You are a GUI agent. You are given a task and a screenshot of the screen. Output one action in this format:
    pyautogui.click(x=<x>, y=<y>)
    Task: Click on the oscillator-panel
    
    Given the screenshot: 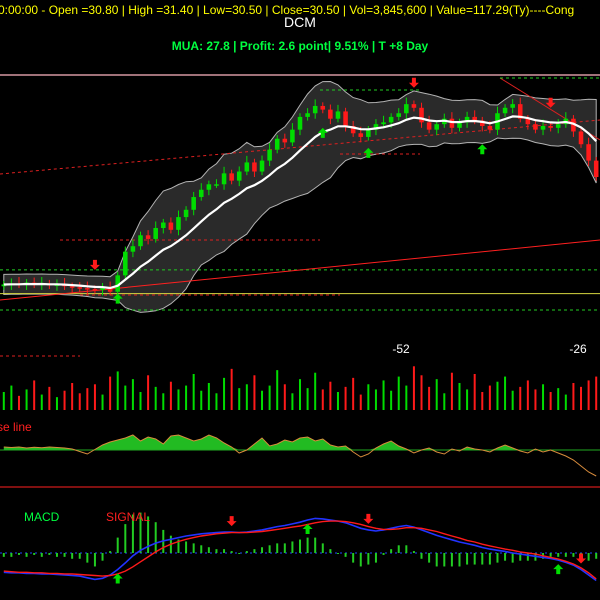 What is the action you would take?
    pyautogui.click(x=300, y=461)
    